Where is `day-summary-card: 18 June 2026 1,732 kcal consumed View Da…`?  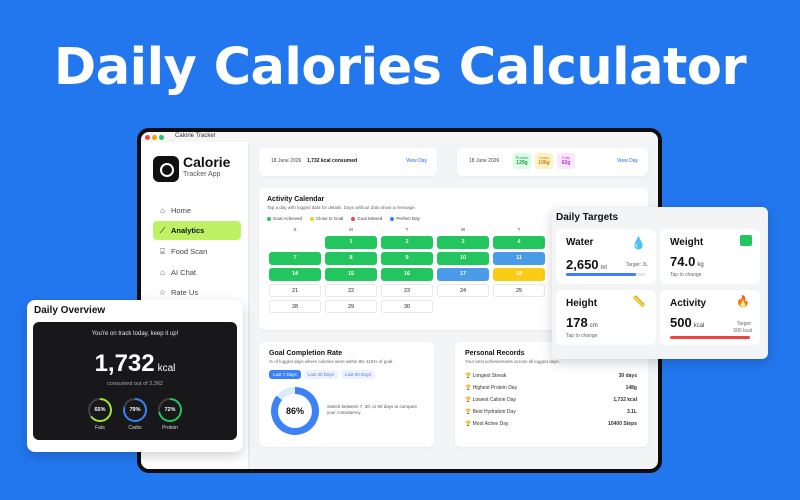
day-summary-card: 18 June 2026 1,732 kcal consumed View Da… is located at coordinates (348, 162).